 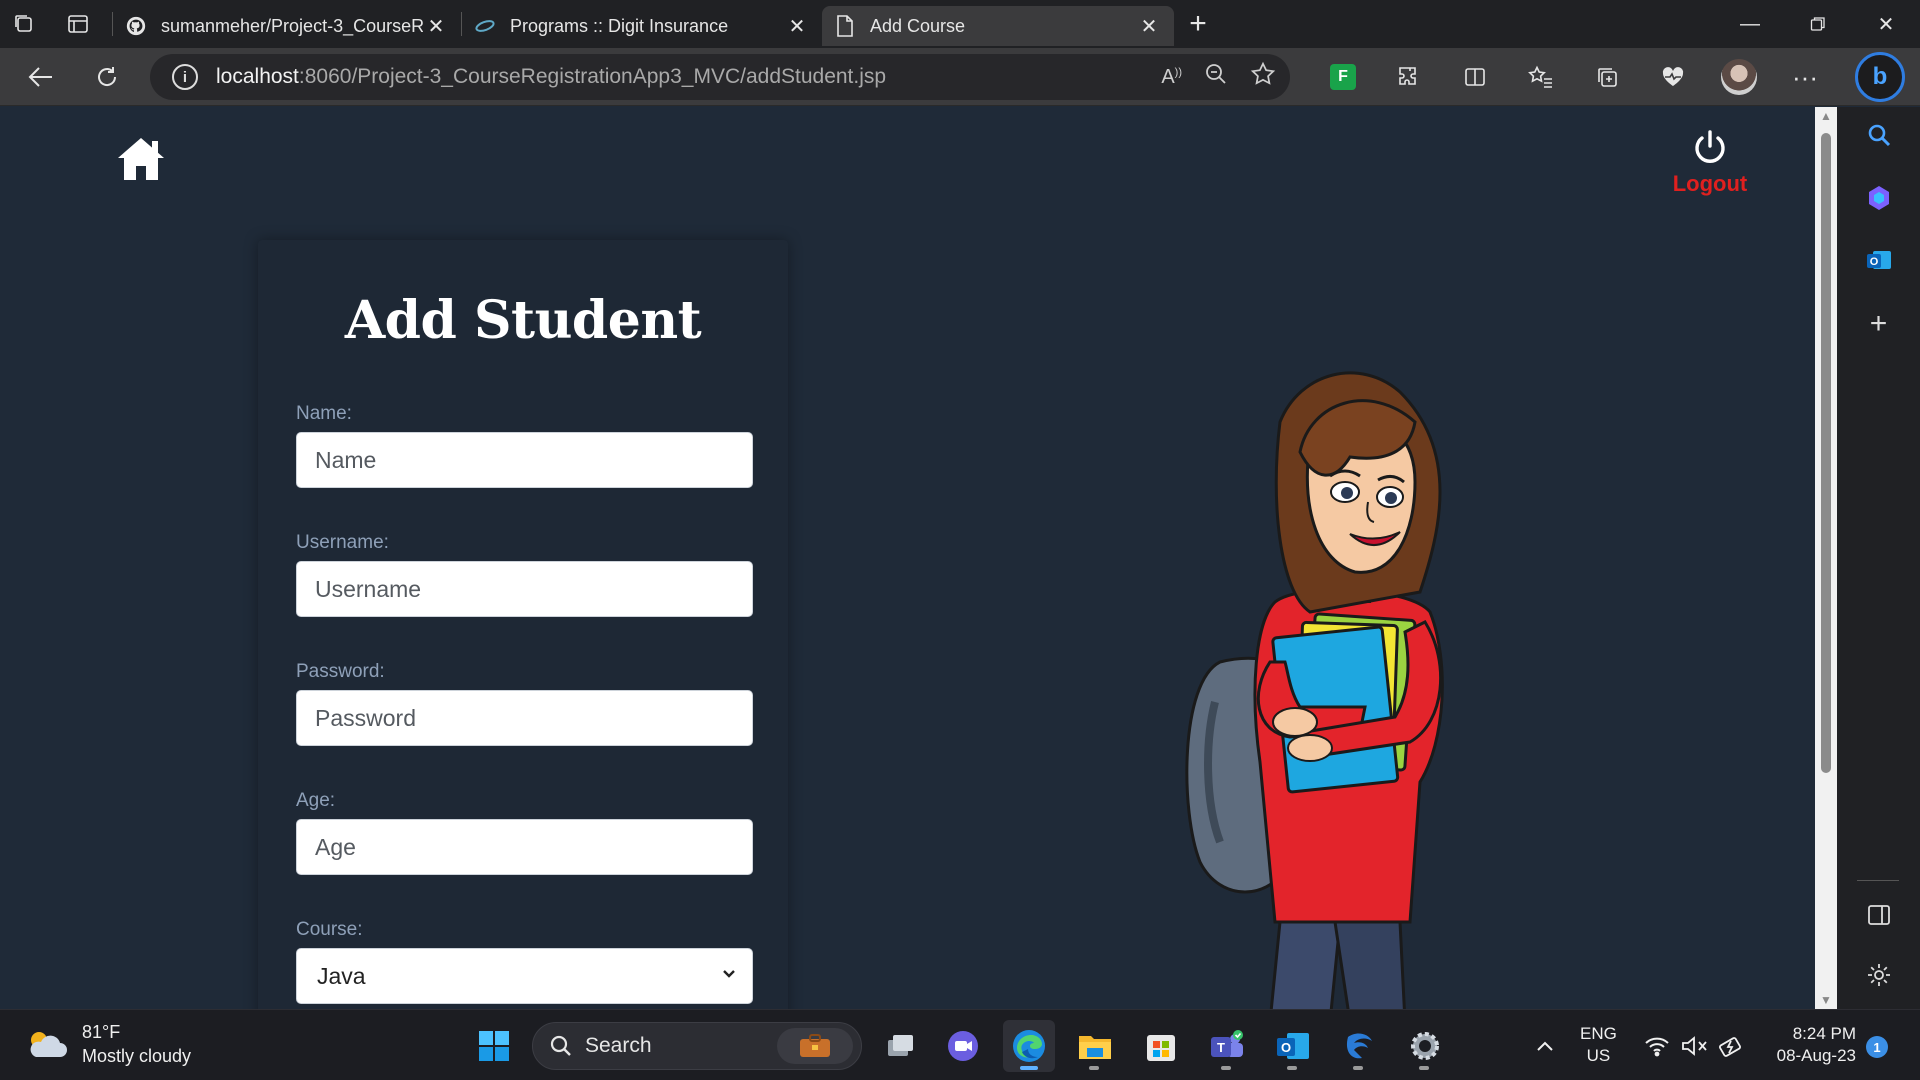 I want to click on tab-title: Add Course, so click(x=918, y=25).